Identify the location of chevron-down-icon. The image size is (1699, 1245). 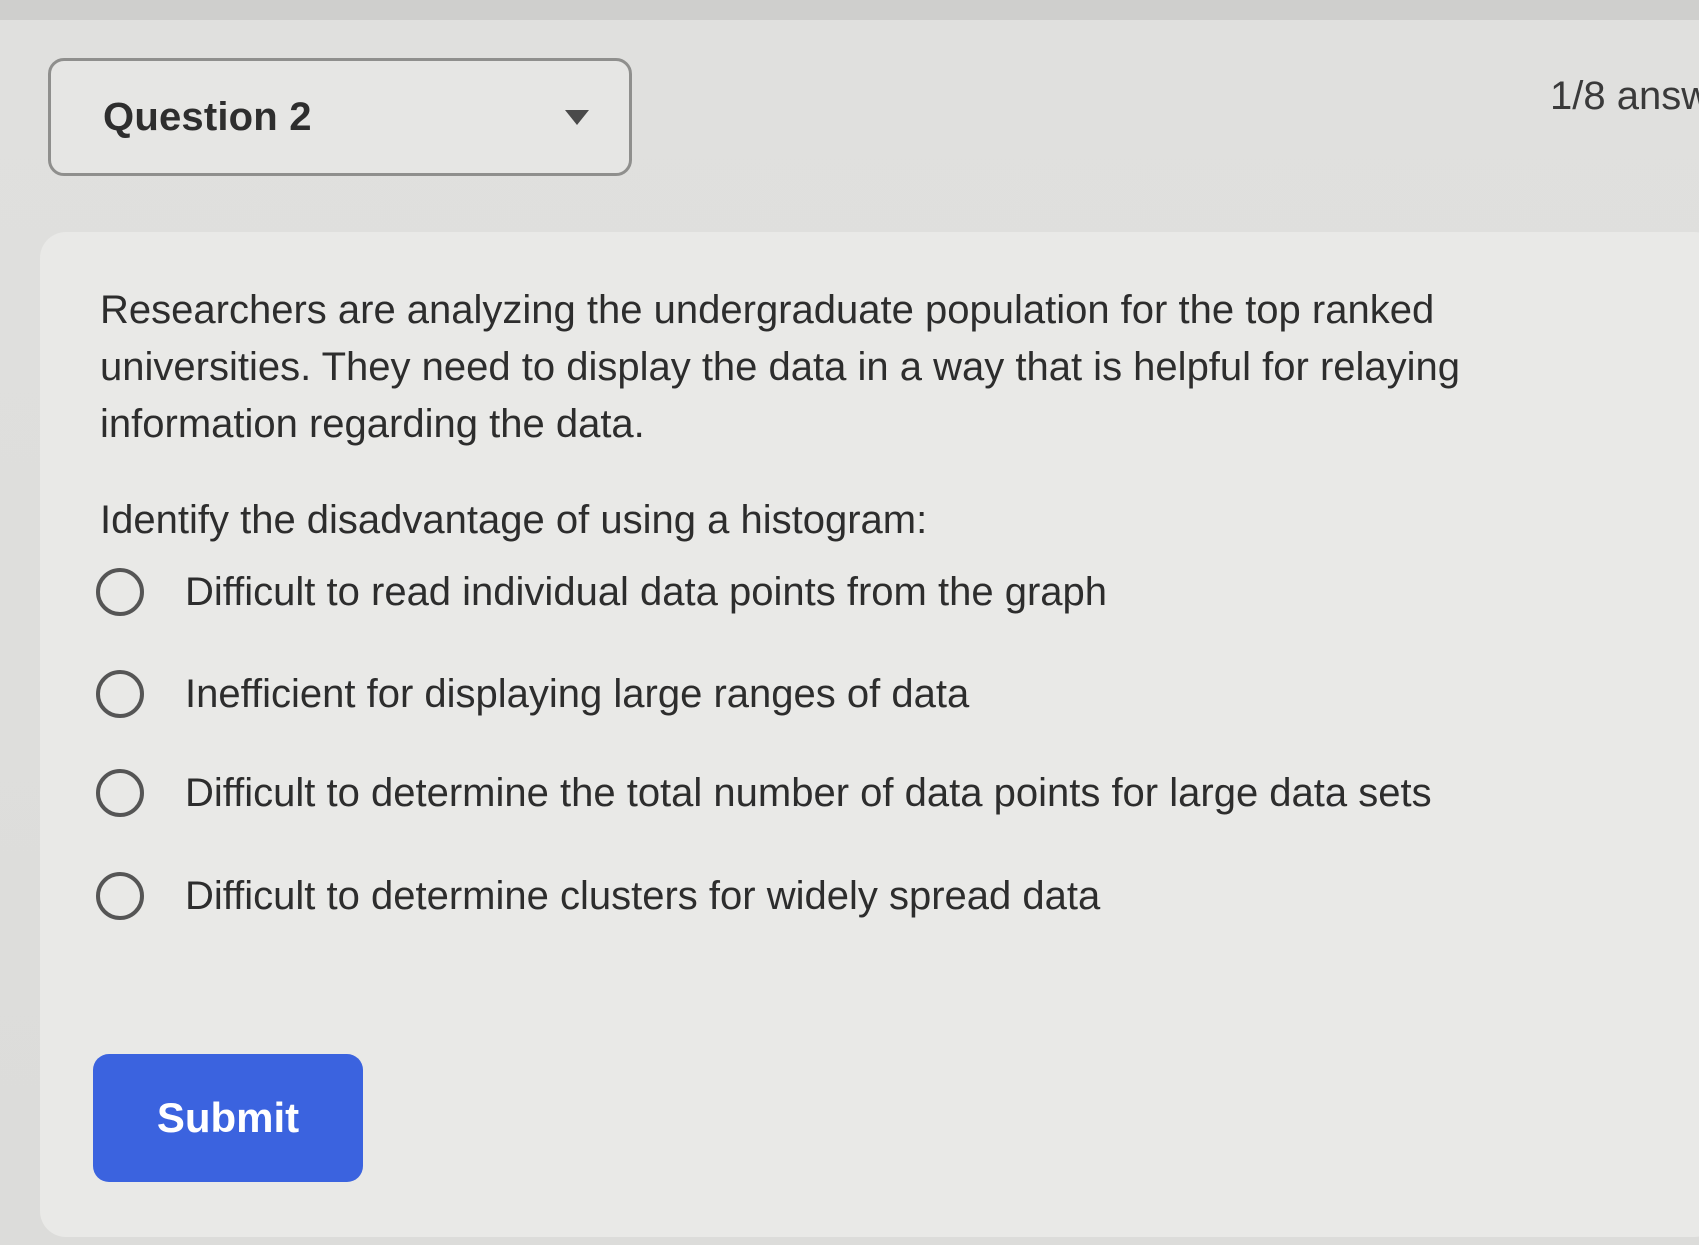
(577, 117).